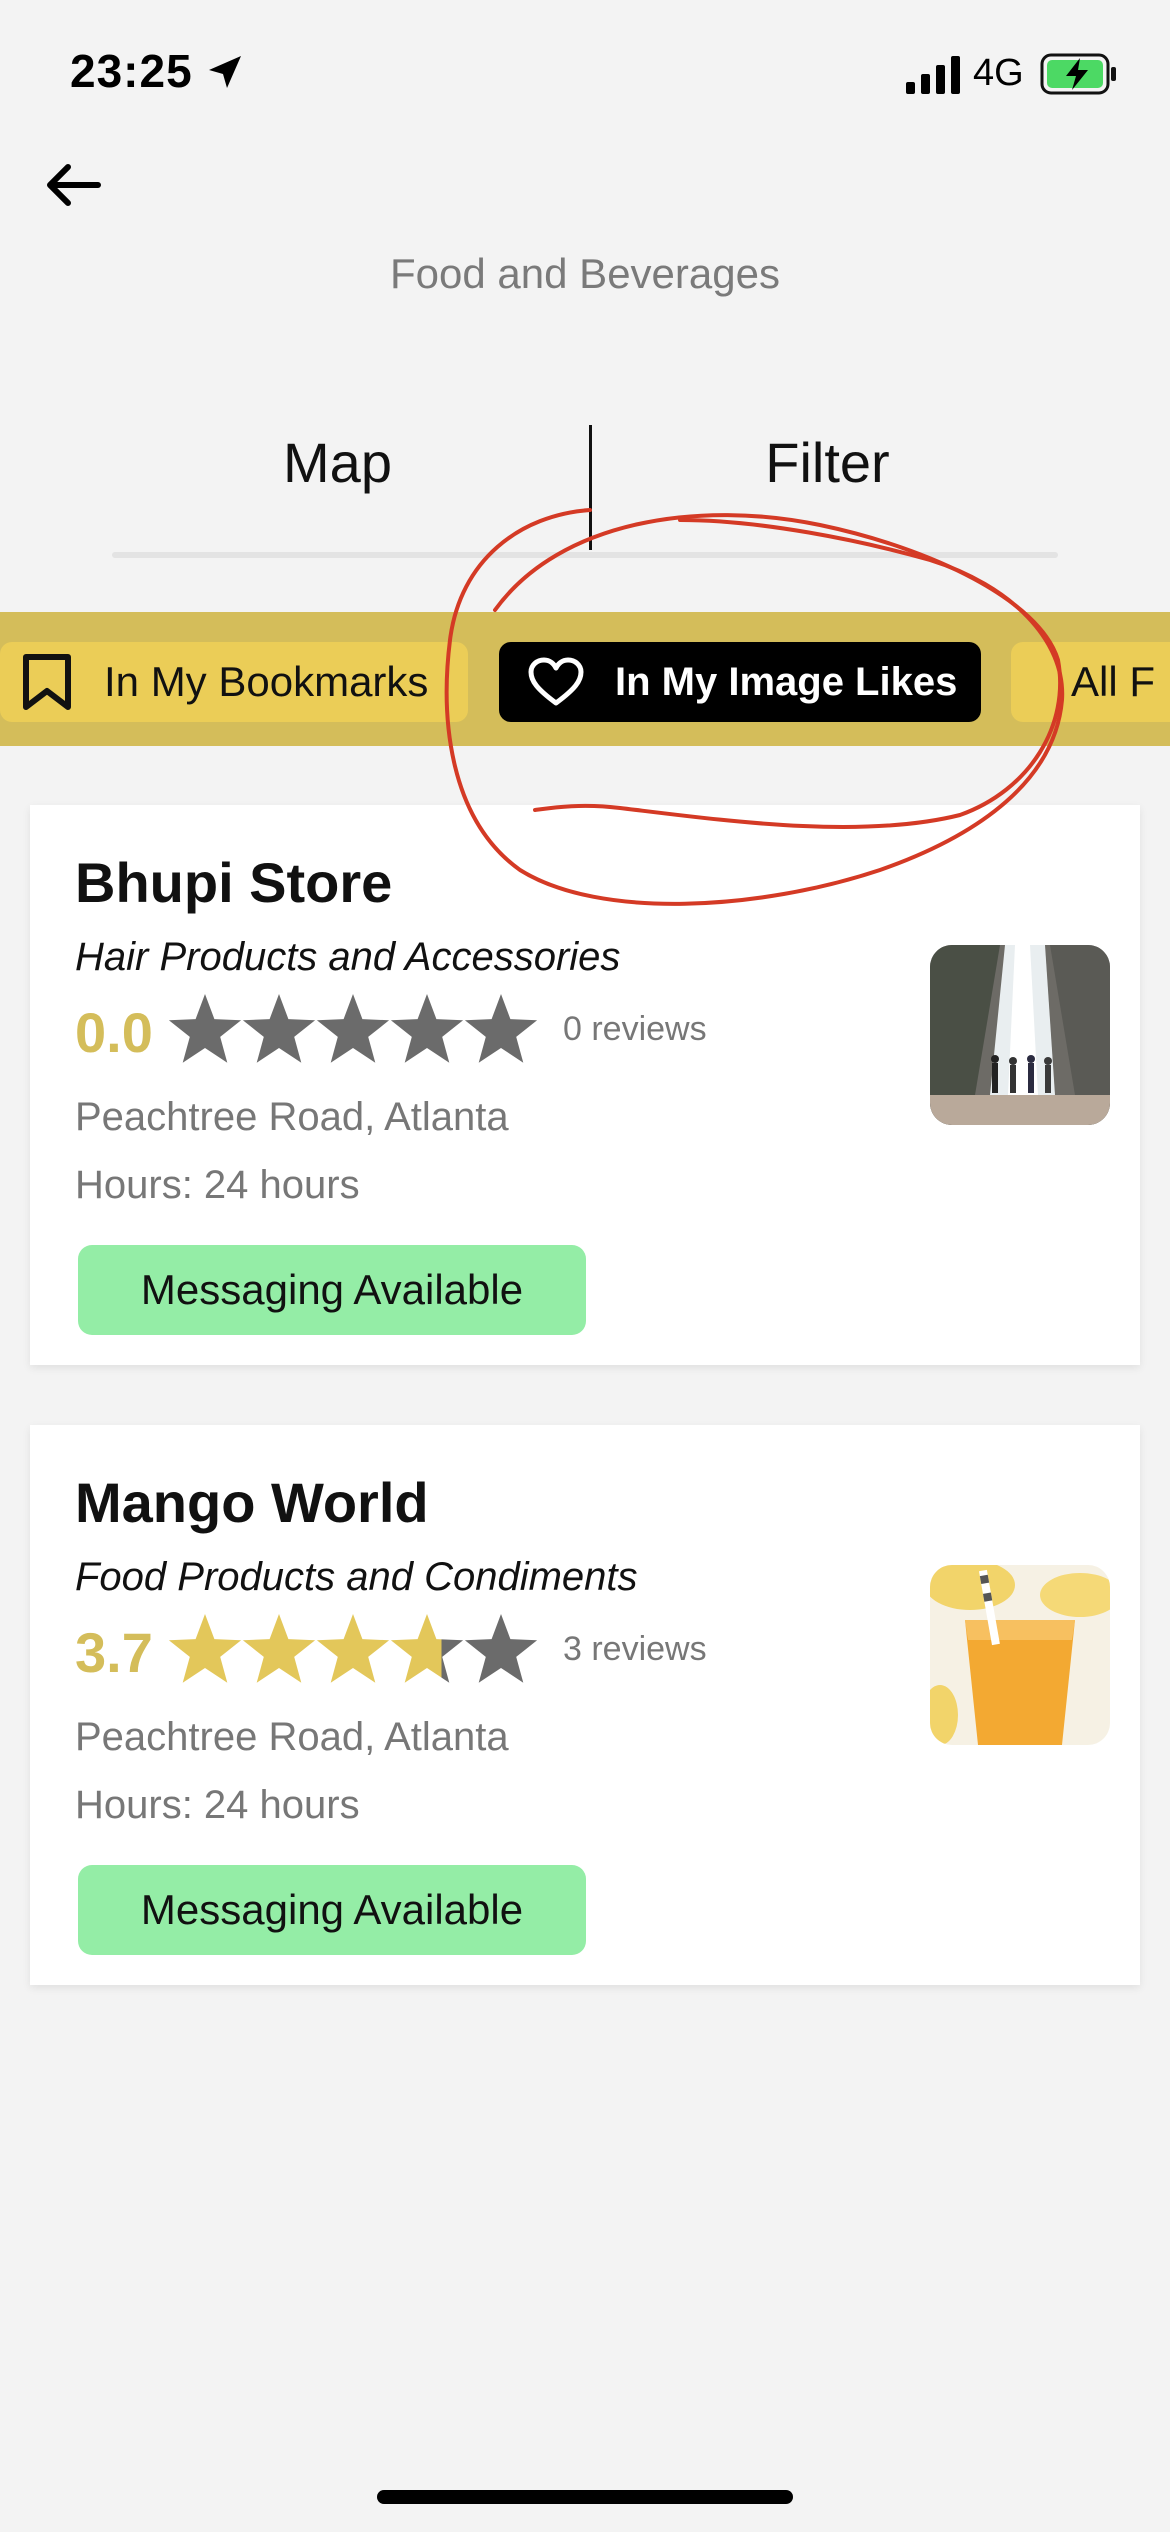 Image resolution: width=1170 pixels, height=2532 pixels. I want to click on chip-label: All F, so click(1113, 681).